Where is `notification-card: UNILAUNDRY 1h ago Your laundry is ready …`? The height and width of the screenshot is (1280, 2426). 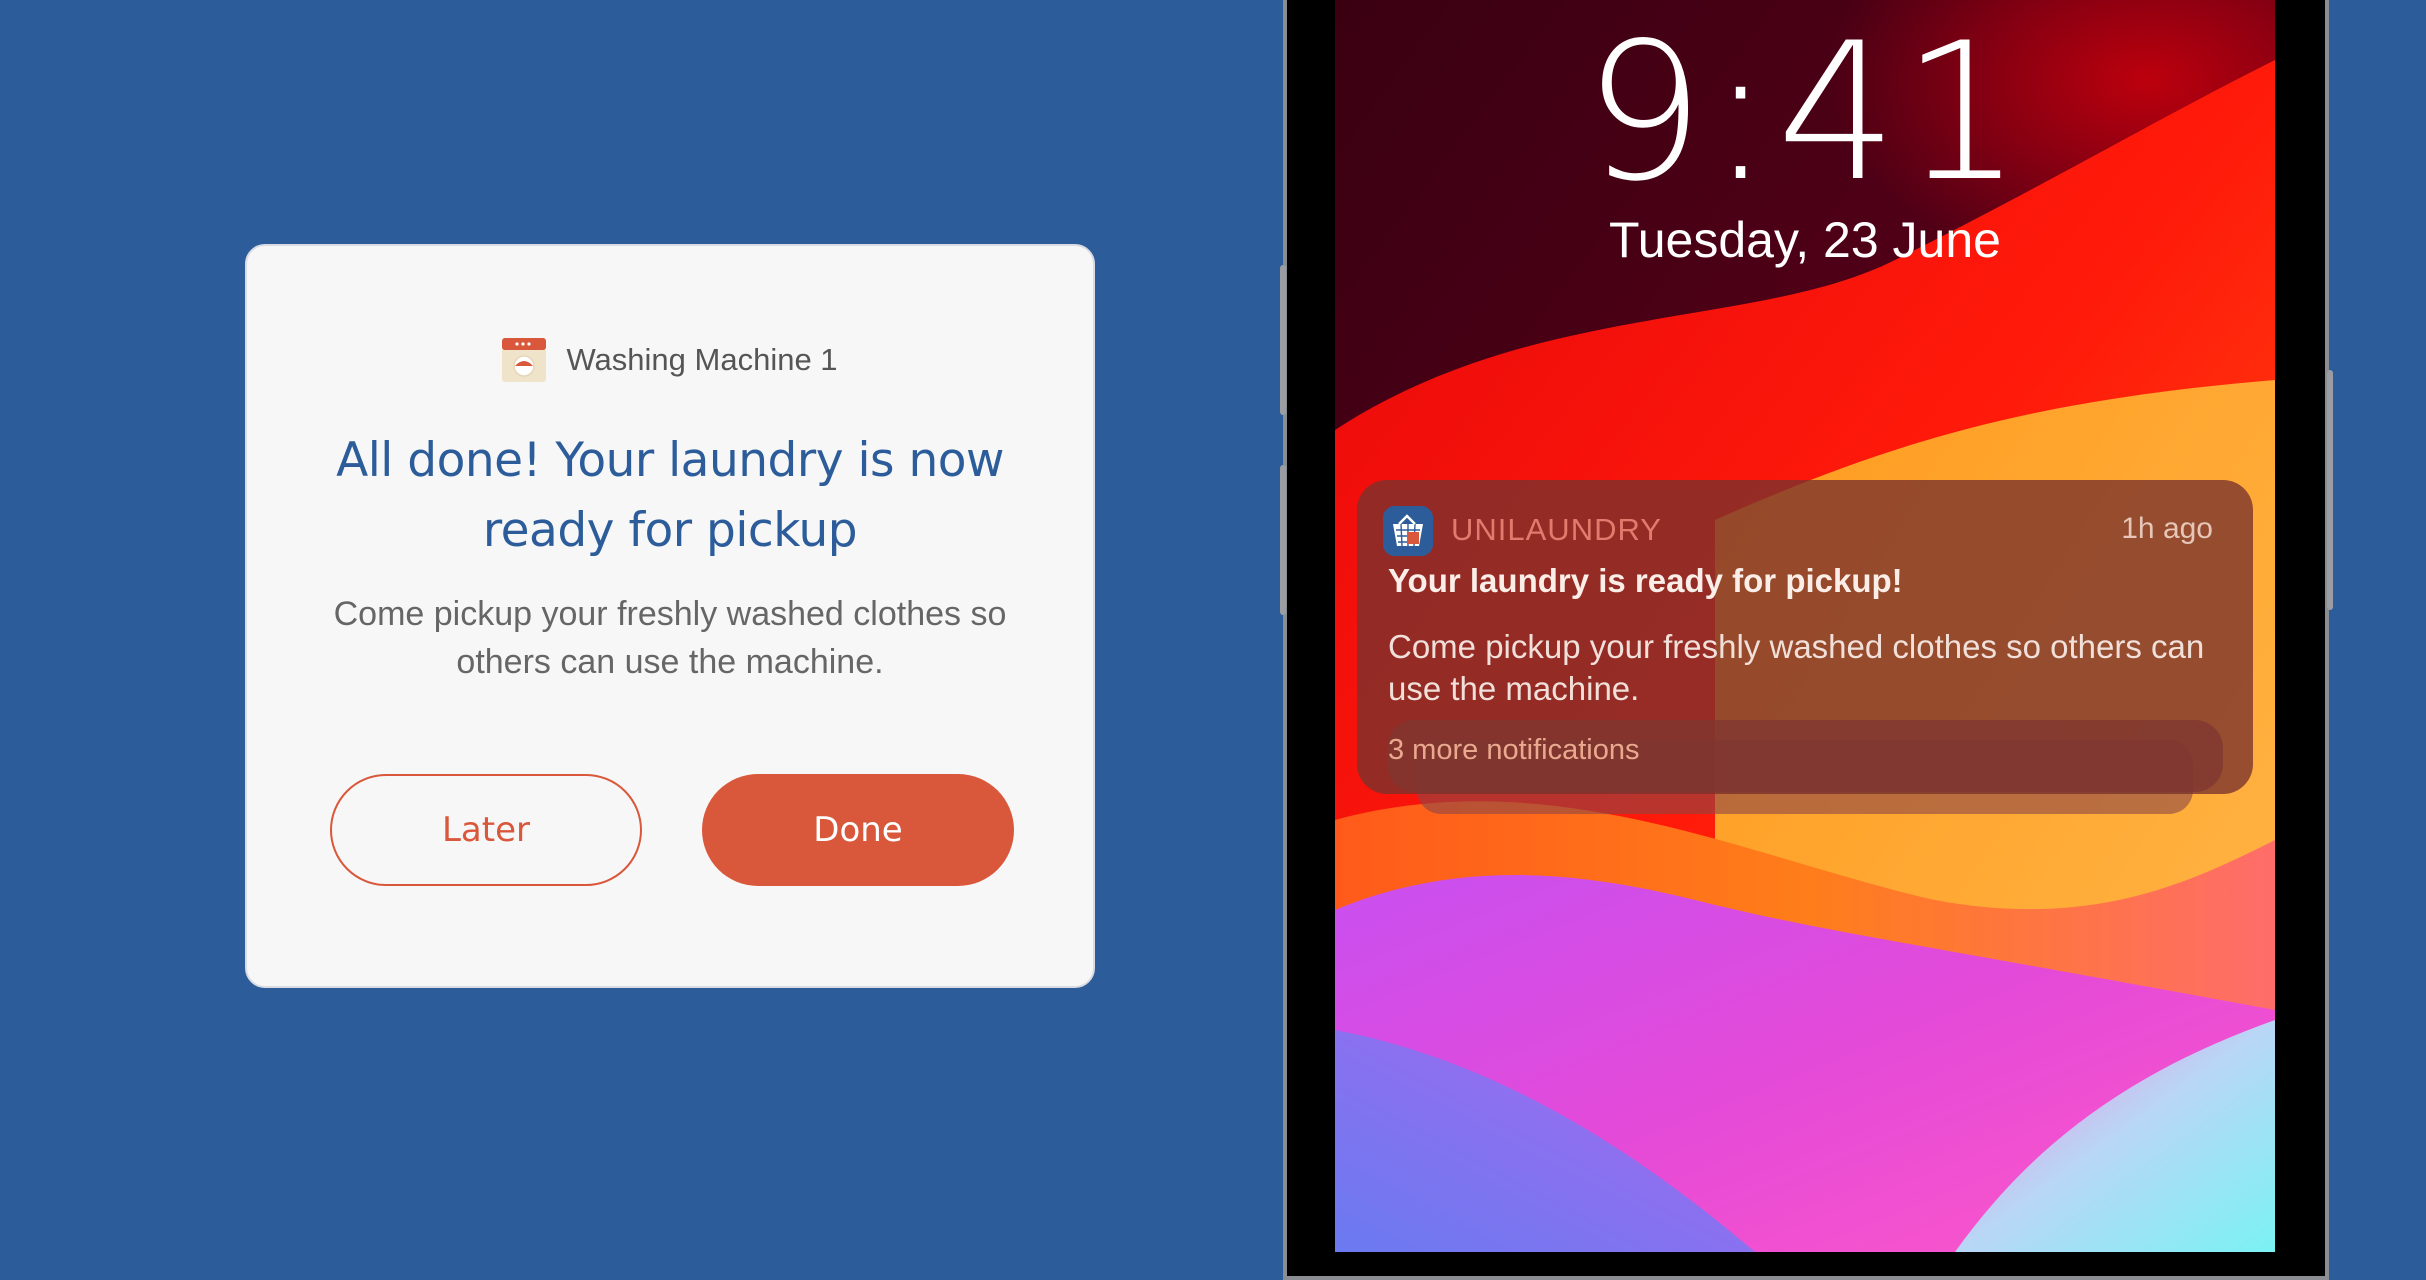 notification-card: UNILAUNDRY 1h ago Your laundry is ready … is located at coordinates (1805, 637).